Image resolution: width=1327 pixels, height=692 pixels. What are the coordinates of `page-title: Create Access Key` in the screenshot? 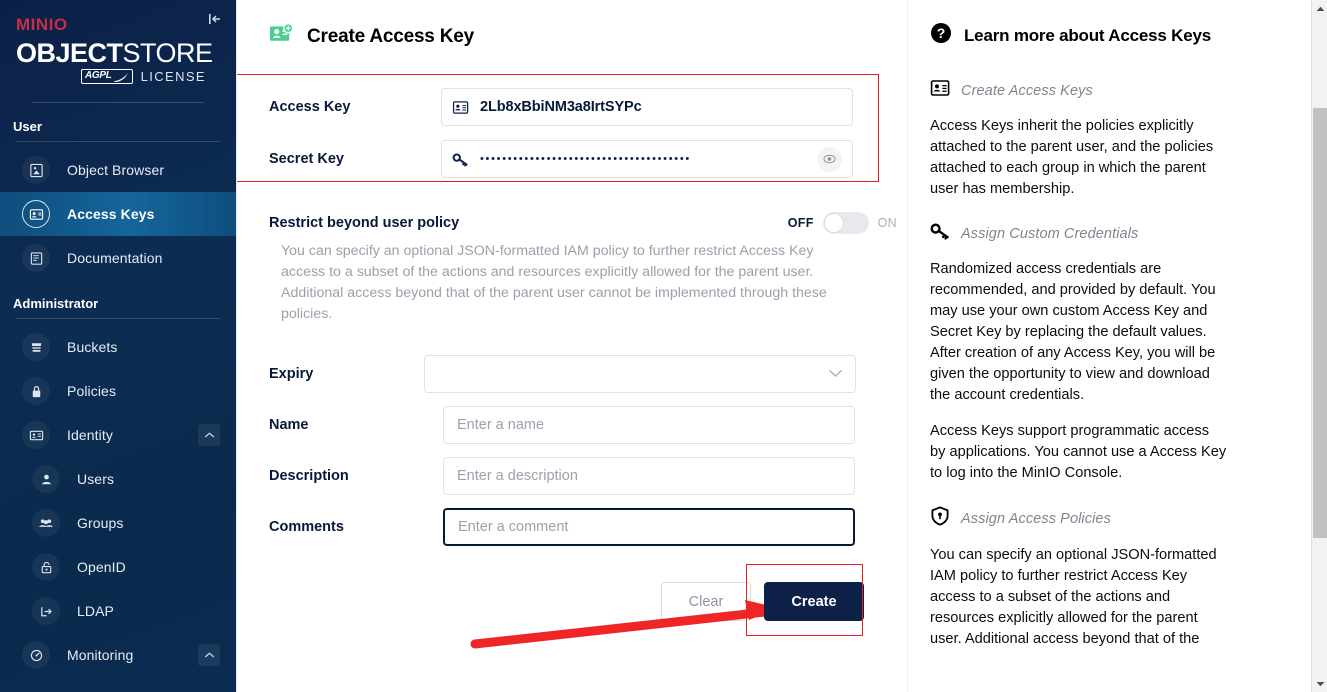 It's located at (391, 36).